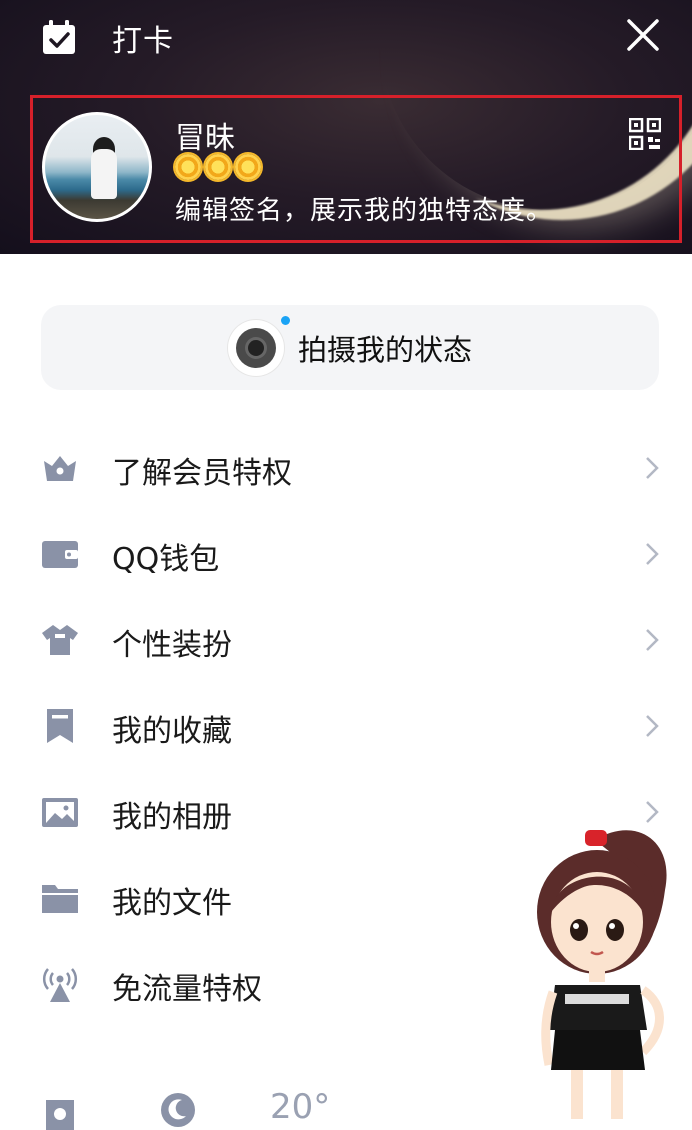  Describe the element at coordinates (60, 899) in the screenshot. I see `folder-icon` at that location.